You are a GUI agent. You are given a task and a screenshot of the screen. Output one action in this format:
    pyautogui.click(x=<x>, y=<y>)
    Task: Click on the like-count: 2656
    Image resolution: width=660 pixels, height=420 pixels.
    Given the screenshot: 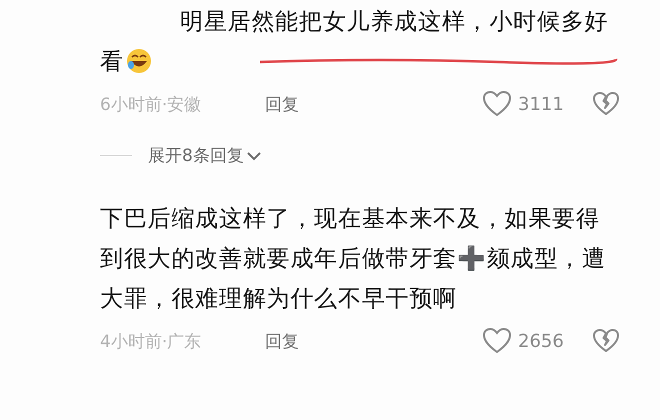 What is the action you would take?
    pyautogui.click(x=541, y=341)
    